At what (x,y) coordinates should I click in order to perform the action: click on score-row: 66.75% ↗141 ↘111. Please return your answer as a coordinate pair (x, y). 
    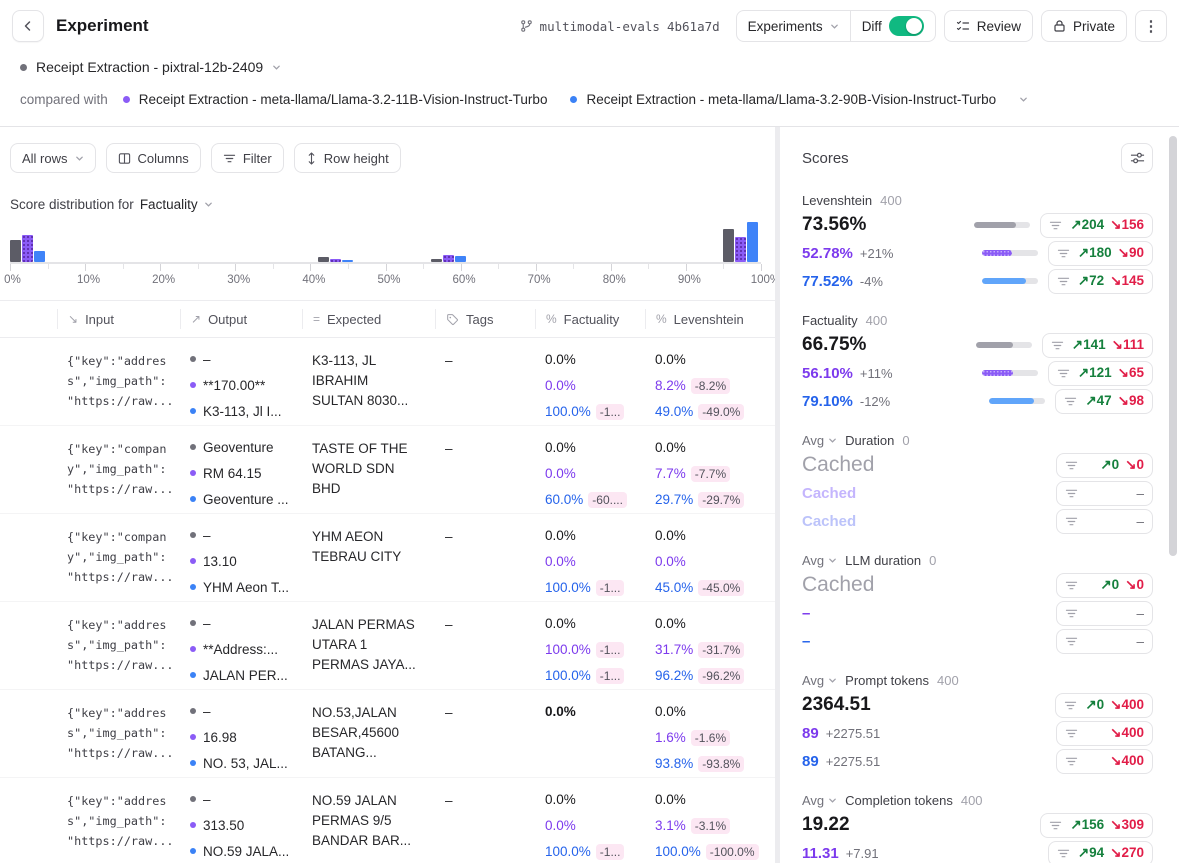
    Looking at the image, I should click on (977, 345).